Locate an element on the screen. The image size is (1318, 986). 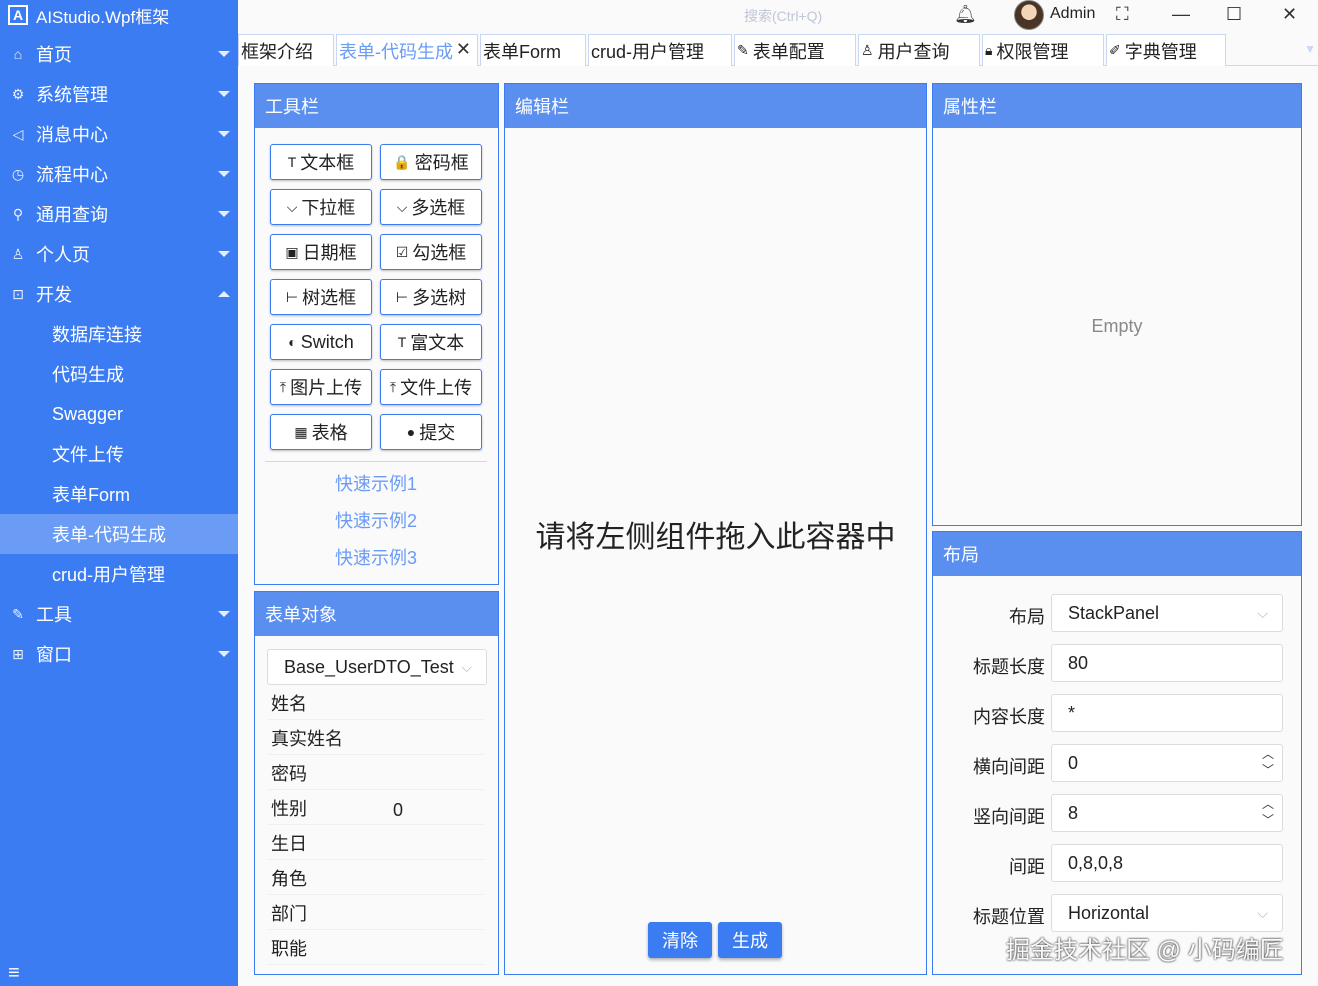
tool-button: ⤒ 文件上传 is located at coordinates (431, 387).